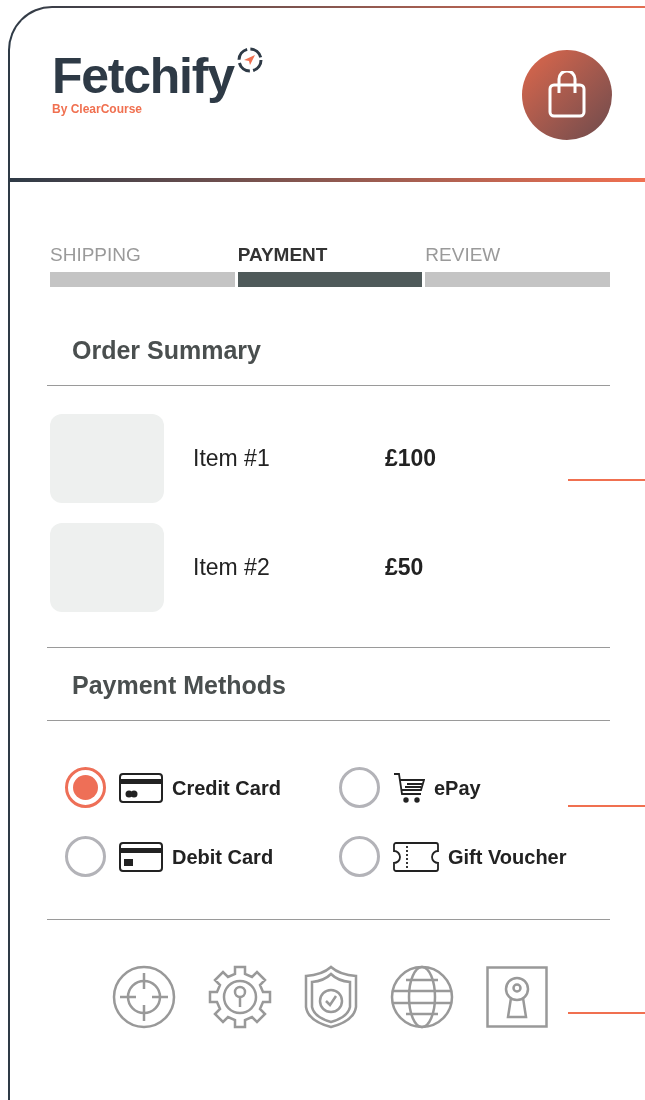  What do you see at coordinates (416, 856) in the screenshot?
I see `ticket-icon` at bounding box center [416, 856].